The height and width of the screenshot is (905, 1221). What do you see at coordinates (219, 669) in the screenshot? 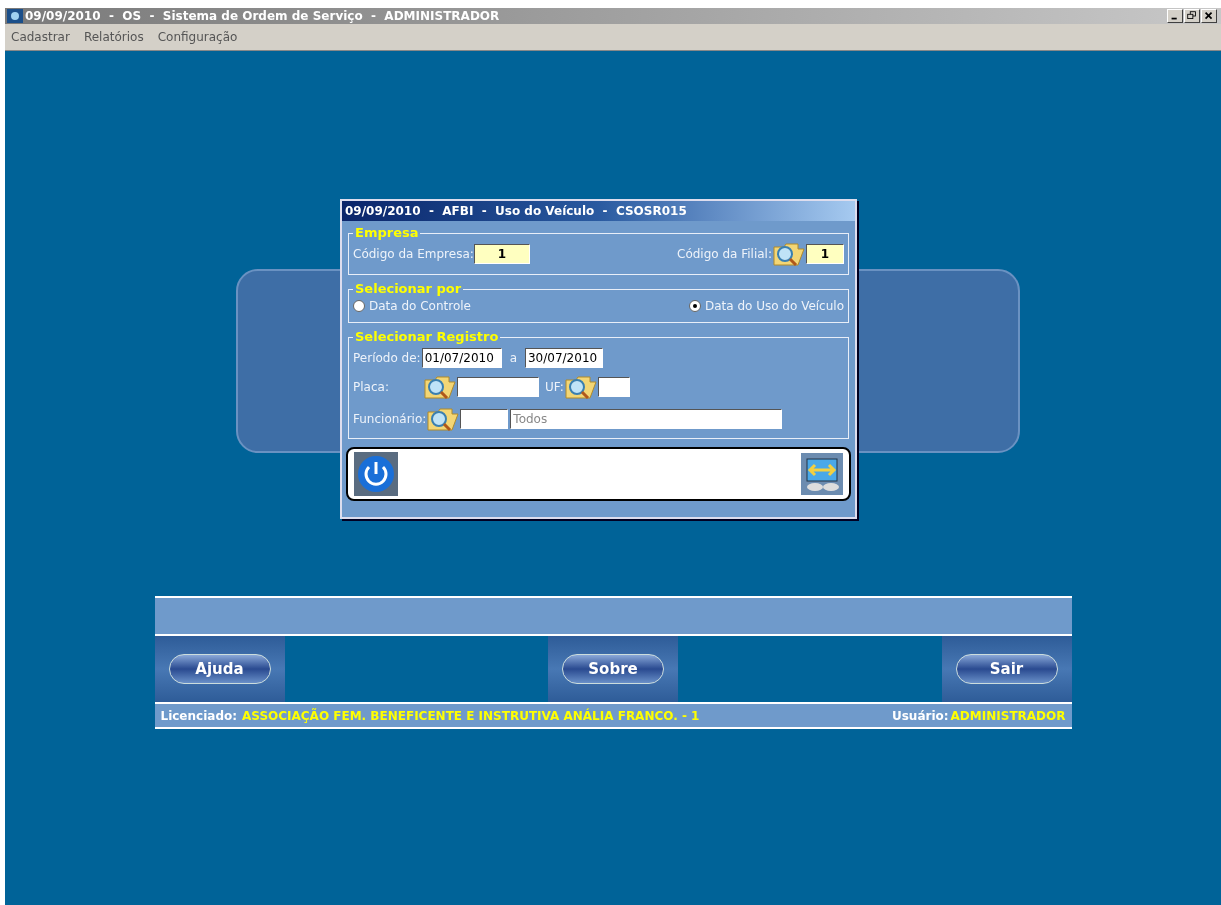
I see `footer-button: Ajuda` at bounding box center [219, 669].